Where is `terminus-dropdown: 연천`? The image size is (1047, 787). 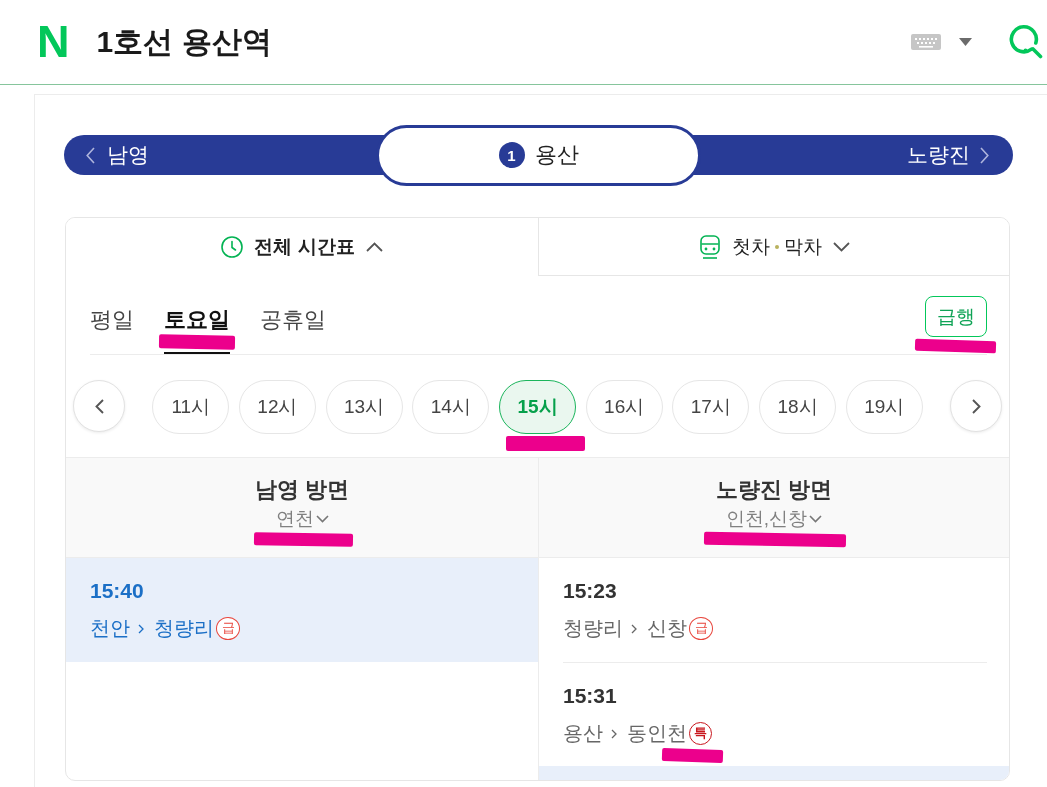
terminus-dropdown: 연천 is located at coordinates (302, 519).